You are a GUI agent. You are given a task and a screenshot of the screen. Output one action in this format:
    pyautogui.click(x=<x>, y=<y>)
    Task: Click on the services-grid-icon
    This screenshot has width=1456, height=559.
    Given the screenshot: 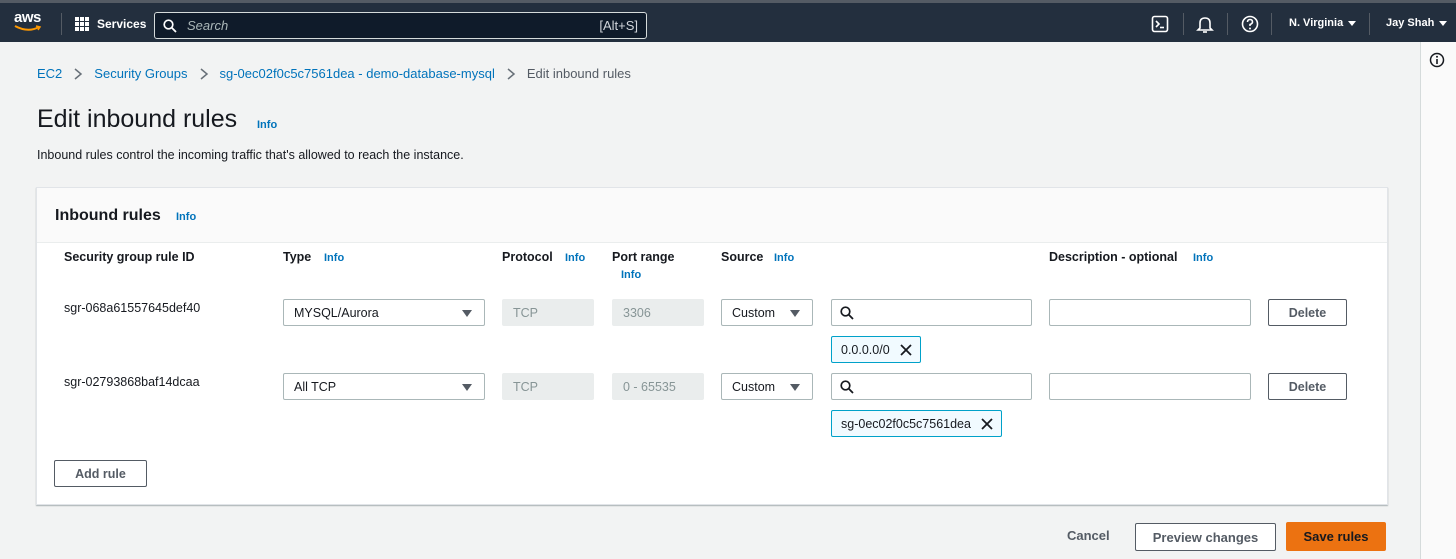 What is the action you would take?
    pyautogui.click(x=82, y=24)
    